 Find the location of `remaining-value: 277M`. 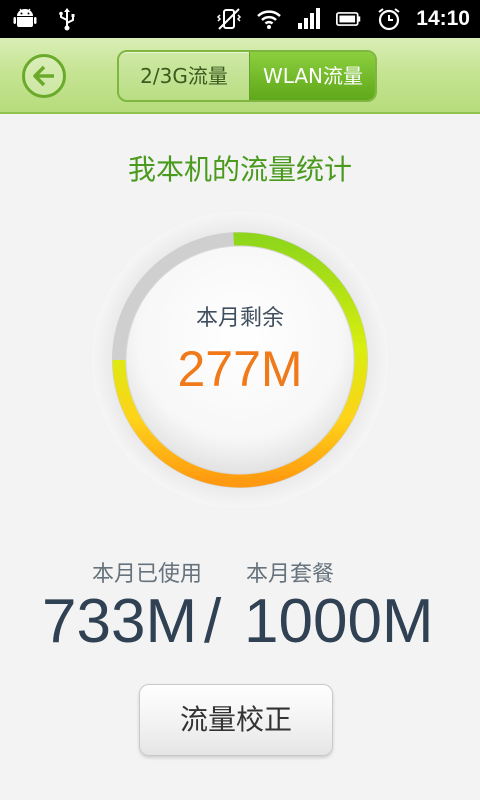

remaining-value: 277M is located at coordinates (240, 369).